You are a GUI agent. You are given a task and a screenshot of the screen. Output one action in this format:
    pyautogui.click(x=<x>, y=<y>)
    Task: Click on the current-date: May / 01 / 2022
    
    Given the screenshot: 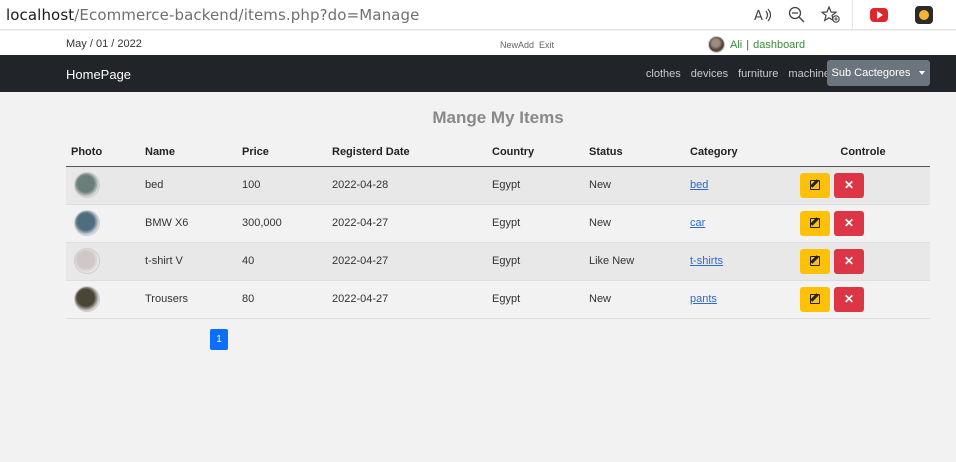 What is the action you would take?
    pyautogui.click(x=104, y=44)
    